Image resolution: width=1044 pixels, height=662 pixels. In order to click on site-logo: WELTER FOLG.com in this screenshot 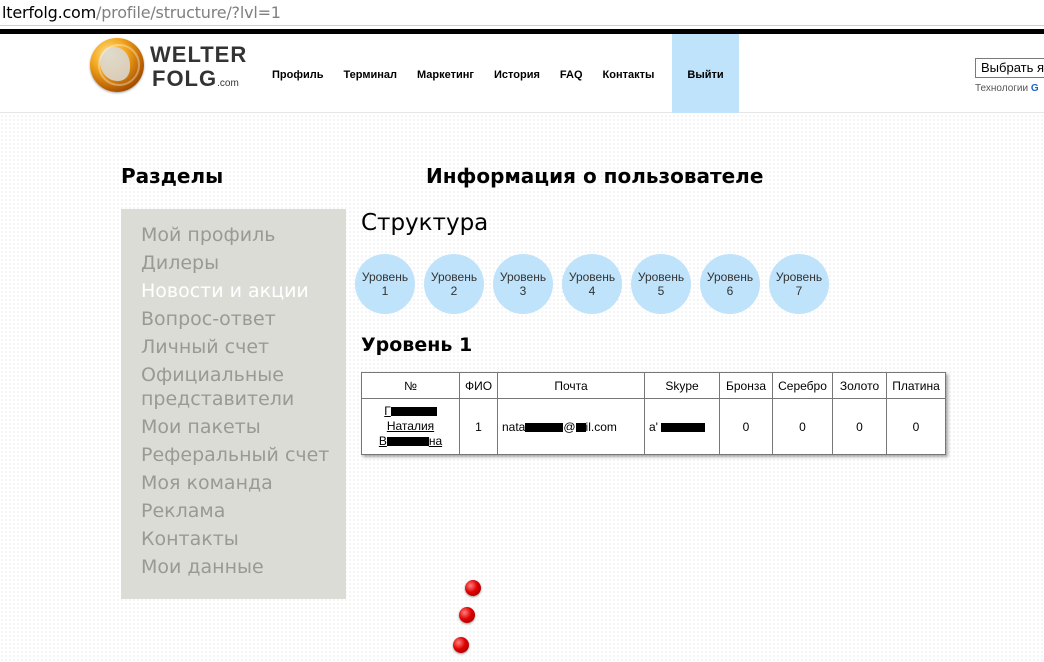, I will do `click(168, 66)`.